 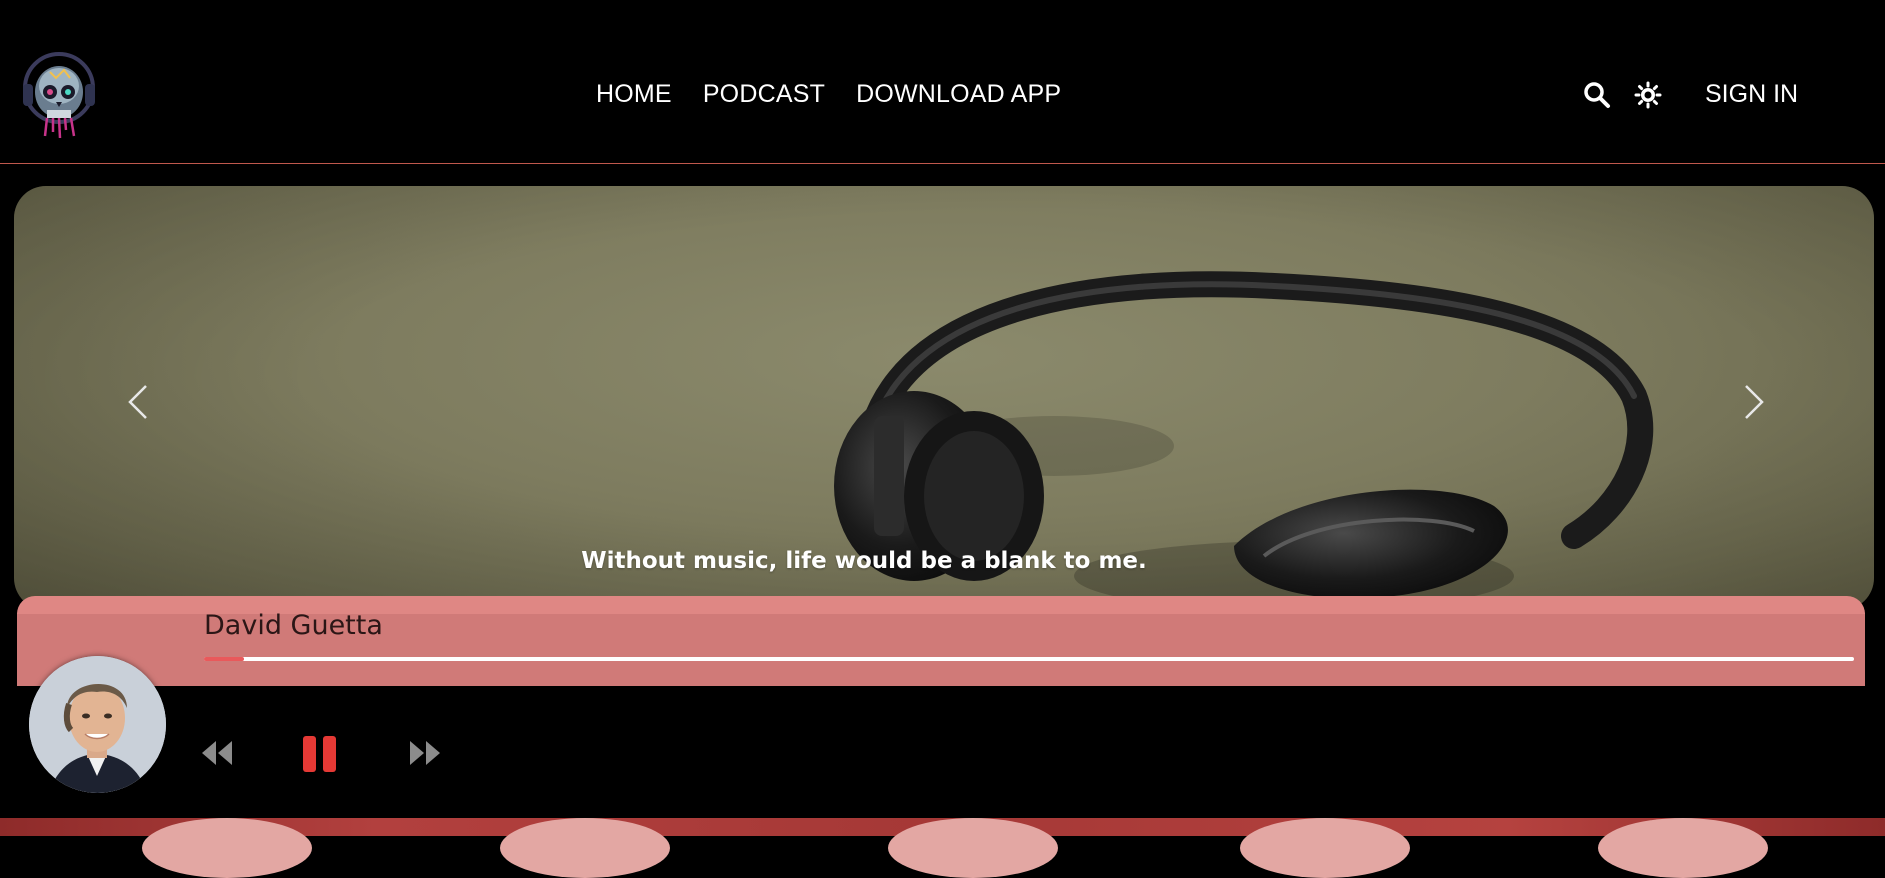 I want to click on nav-podcast-link: PODCAST, so click(x=764, y=94).